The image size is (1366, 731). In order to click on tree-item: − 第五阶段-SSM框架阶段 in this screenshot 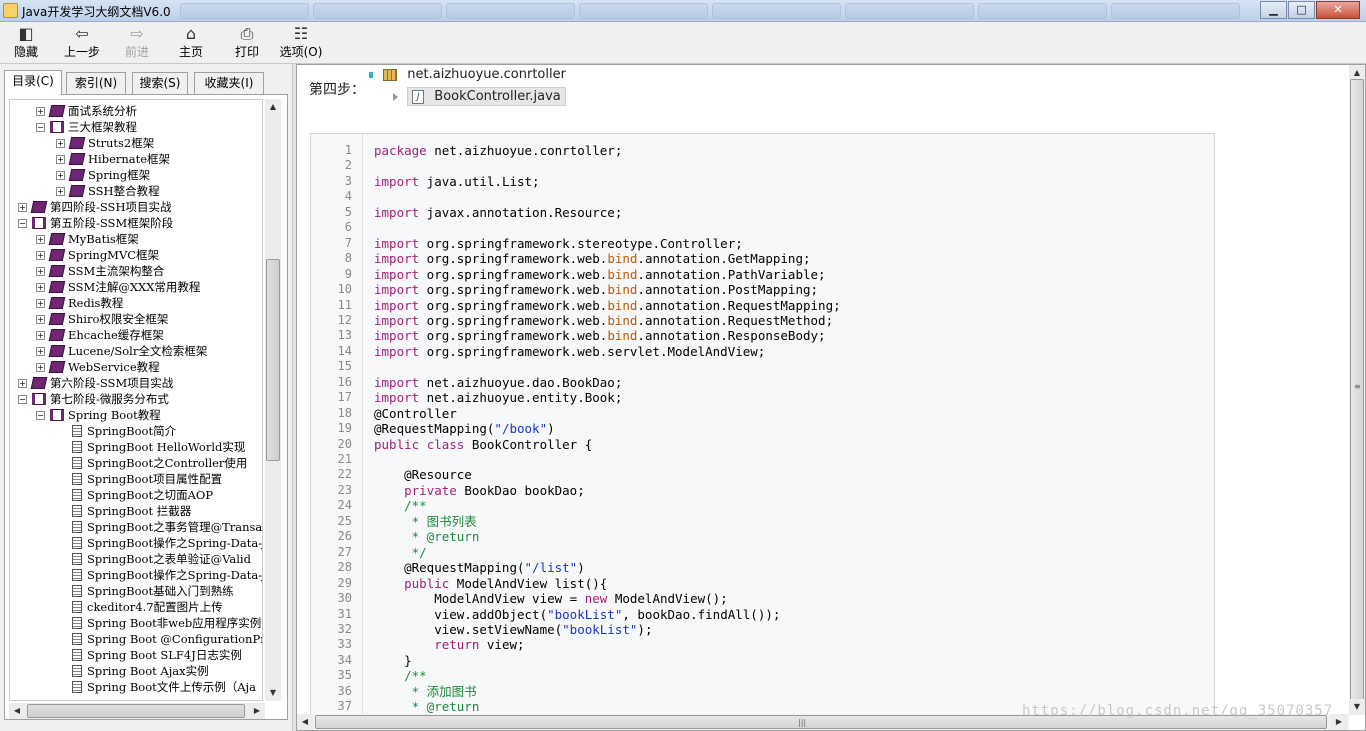, I will do `click(95, 222)`.